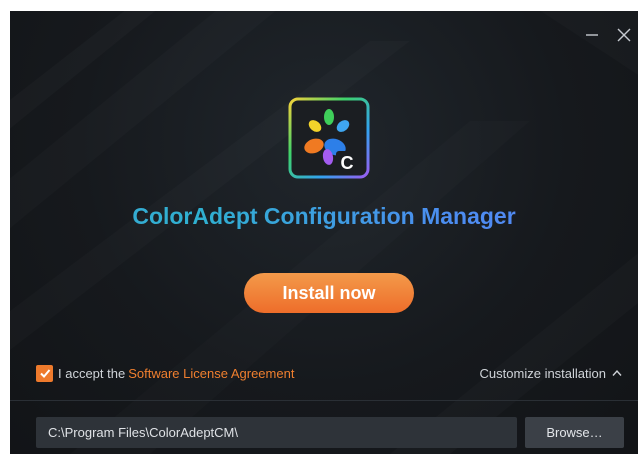 Image resolution: width=638 pixels, height=454 pixels. What do you see at coordinates (92, 373) in the screenshot?
I see `accept-text: I accept the` at bounding box center [92, 373].